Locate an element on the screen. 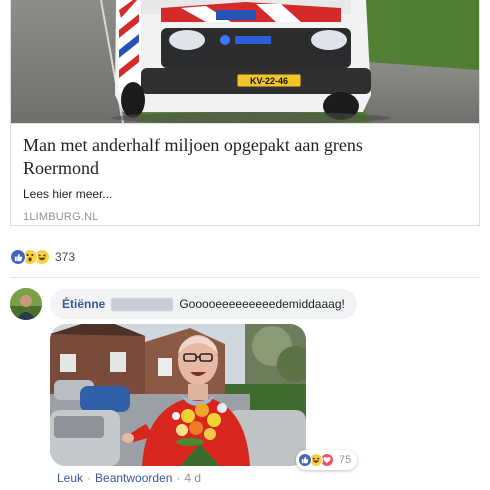 The width and height of the screenshot is (490, 490). comment-reaction-count: 75 is located at coordinates (345, 460).